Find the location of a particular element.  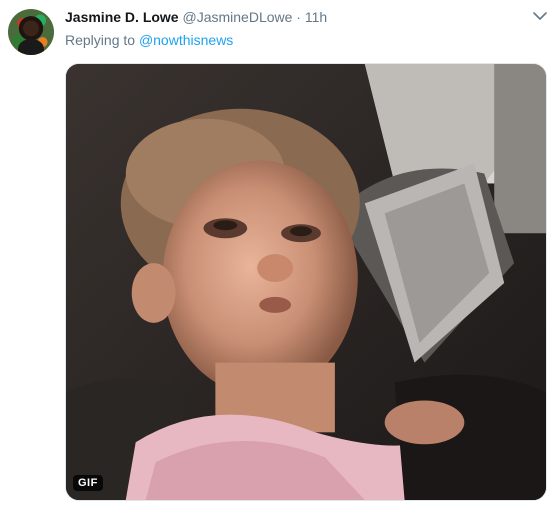

reply-context: Replying to @nowthisnews is located at coordinates (149, 40).